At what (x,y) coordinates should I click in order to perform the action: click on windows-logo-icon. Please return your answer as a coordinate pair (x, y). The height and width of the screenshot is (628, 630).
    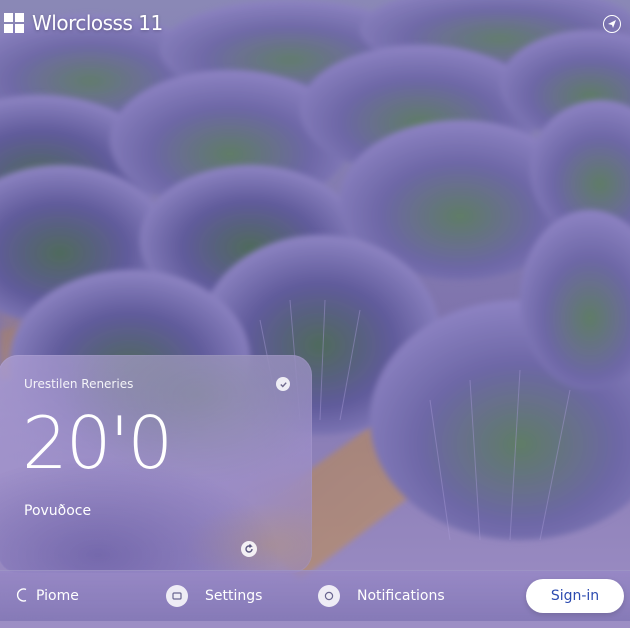
    Looking at the image, I should click on (14, 23).